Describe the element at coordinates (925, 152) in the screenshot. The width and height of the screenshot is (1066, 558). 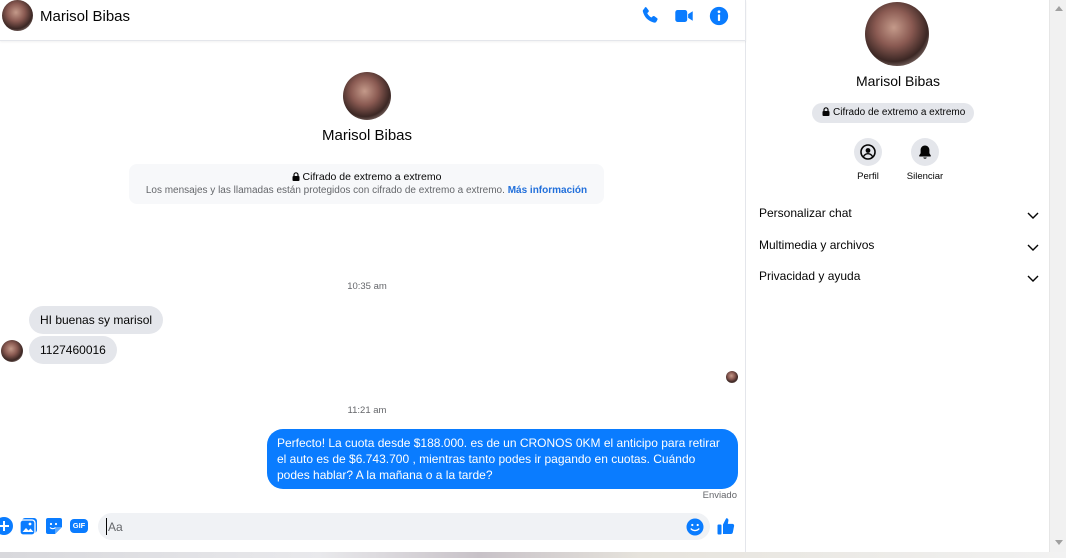
I see `bell-icon` at that location.